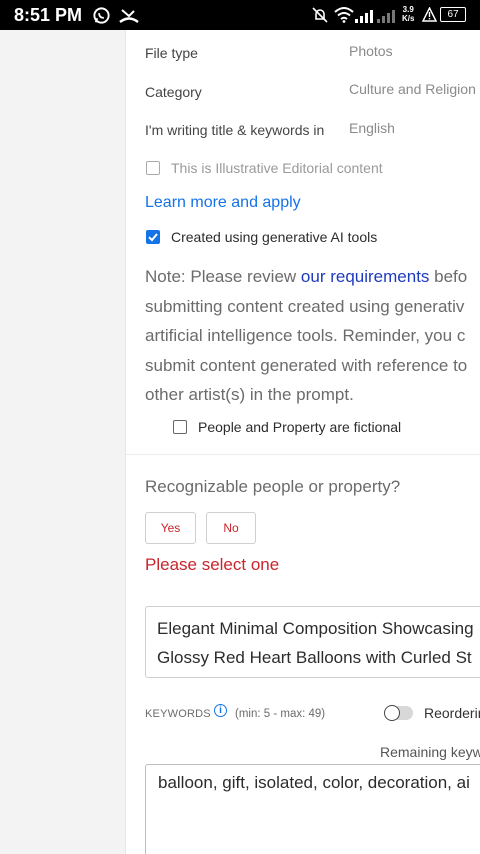  What do you see at coordinates (223, 276) in the screenshot?
I see `note-prefix: Note: Please review` at bounding box center [223, 276].